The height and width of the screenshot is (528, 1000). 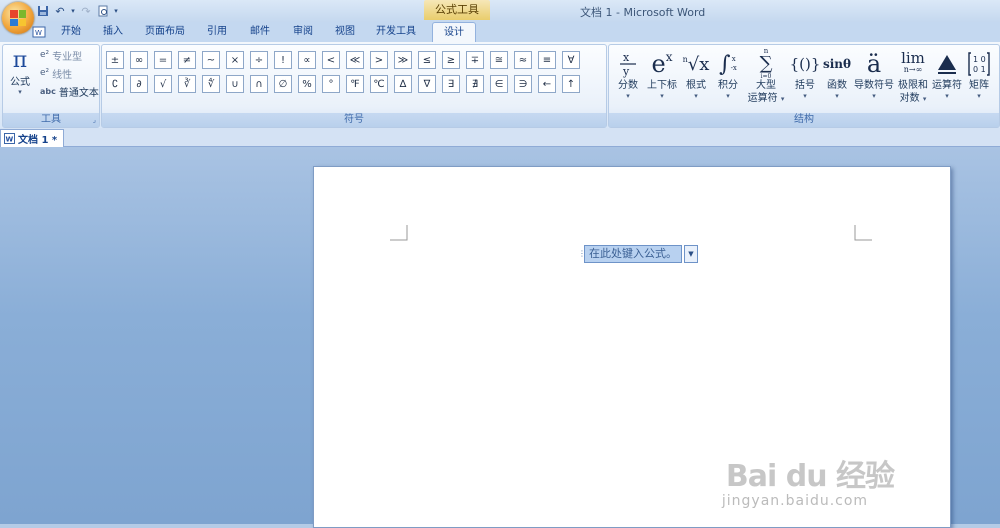 I want to click on limit-log-button: lim n→∞ 极限和 对数 ▾, so click(x=913, y=80).